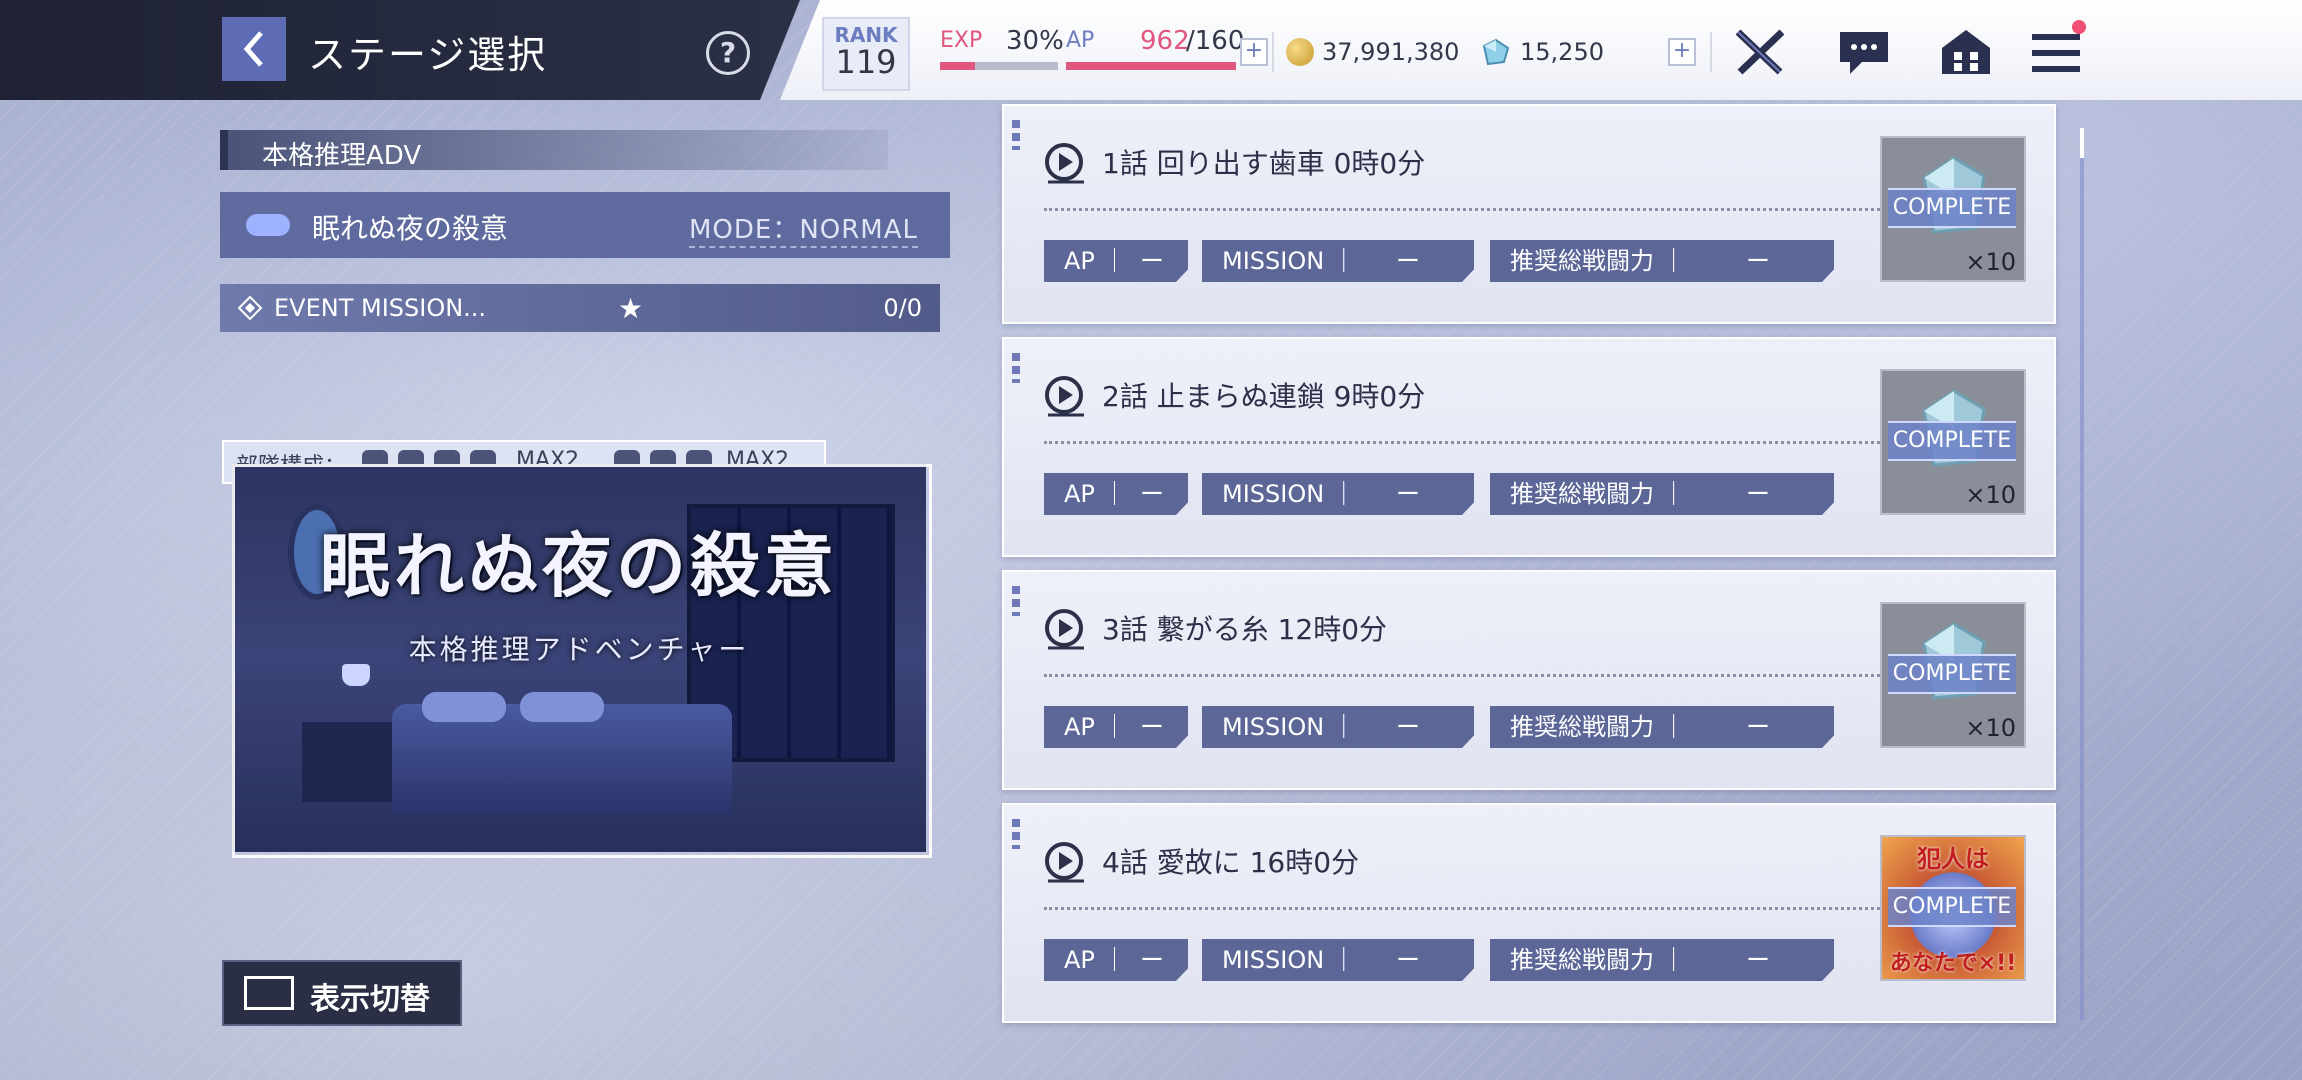 This screenshot has width=2302, height=1080. Describe the element at coordinates (370, 999) in the screenshot. I see `view-toggle-label: 表示切替` at that location.